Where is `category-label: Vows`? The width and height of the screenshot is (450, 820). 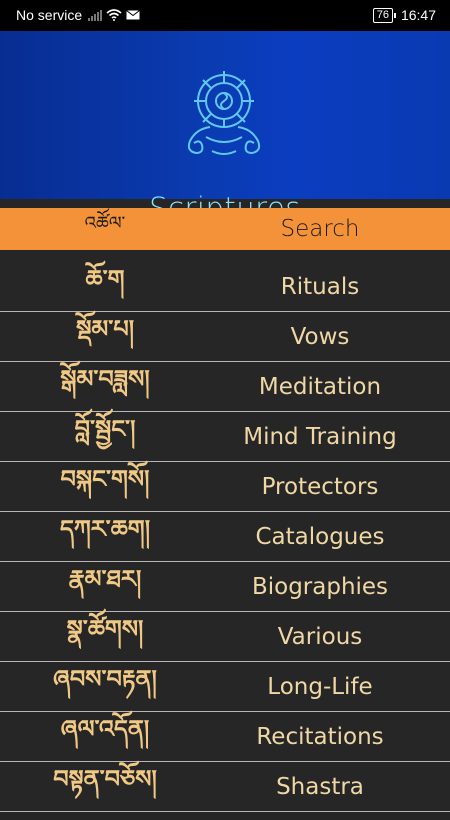
category-label: Vows is located at coordinates (320, 336).